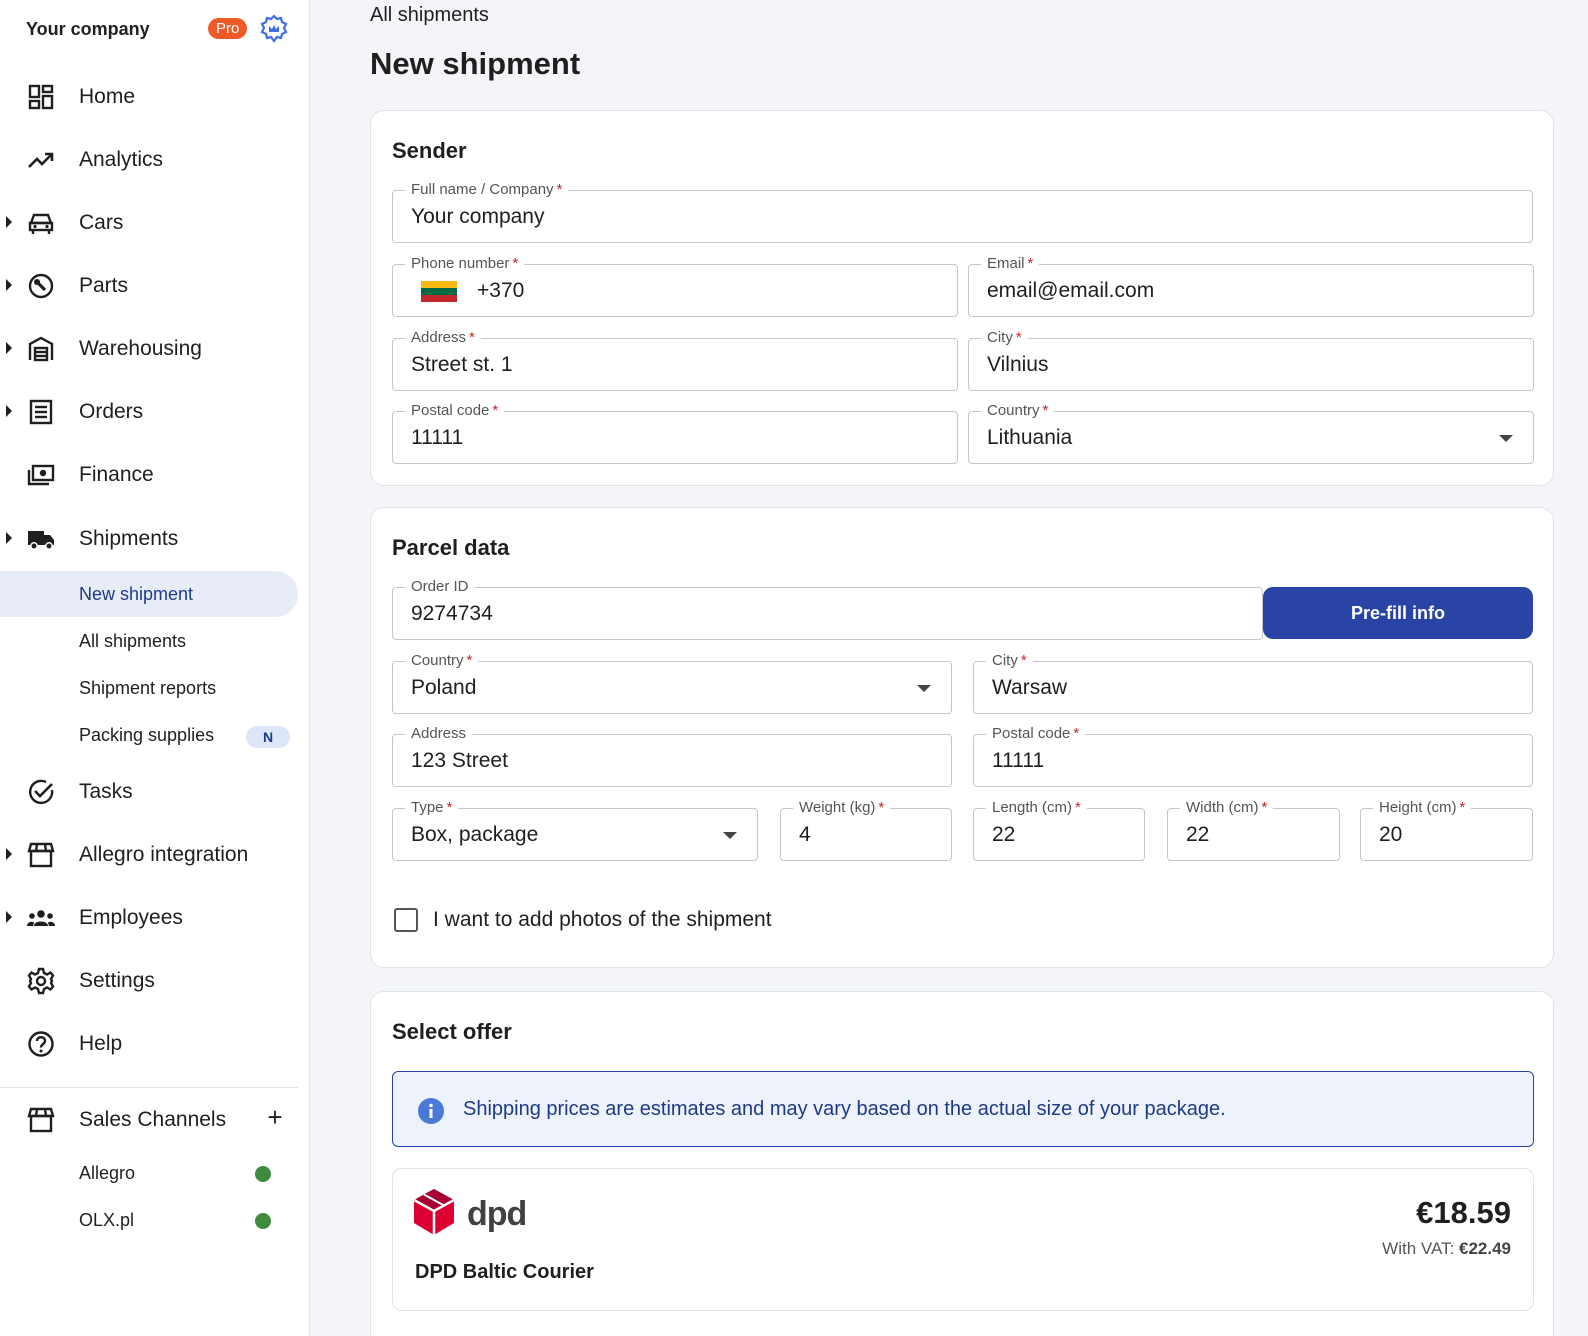  Describe the element at coordinates (429, 15) in the screenshot. I see `breadcrumb: All shipments` at that location.